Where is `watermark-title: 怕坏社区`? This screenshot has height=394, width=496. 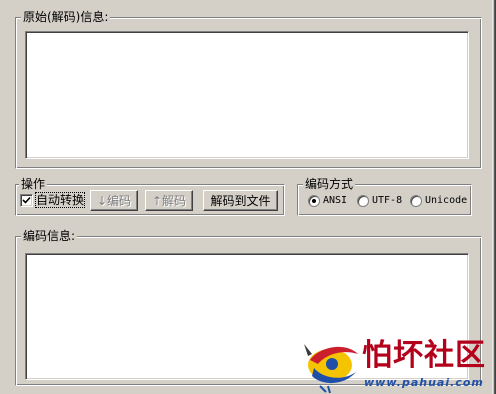 watermark-title: 怕坏社区 is located at coordinates (424, 355).